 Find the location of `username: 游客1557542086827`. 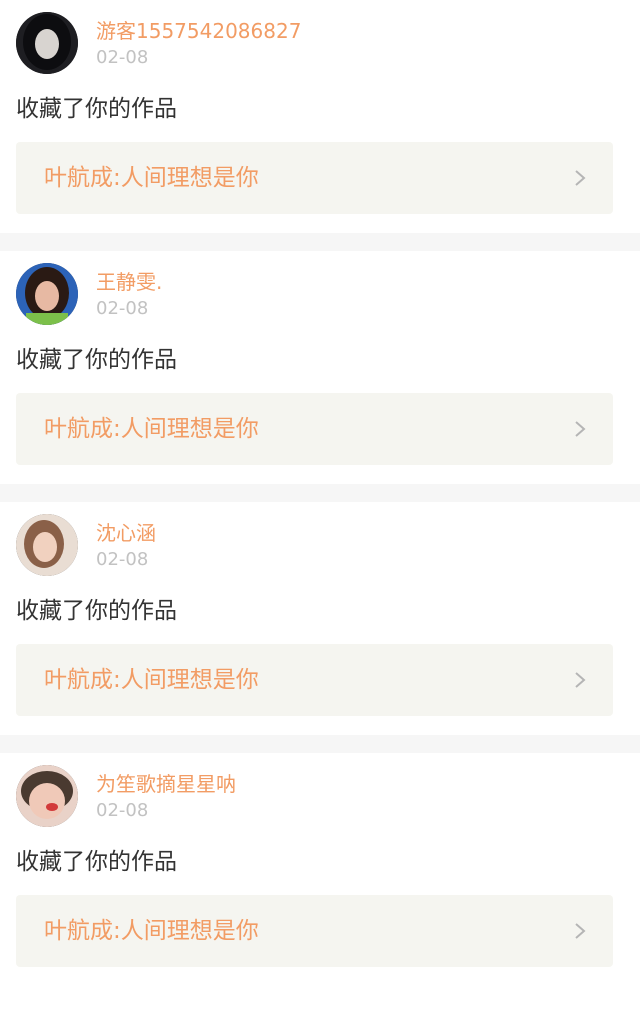

username: 游客1557542086827 is located at coordinates (198, 31).